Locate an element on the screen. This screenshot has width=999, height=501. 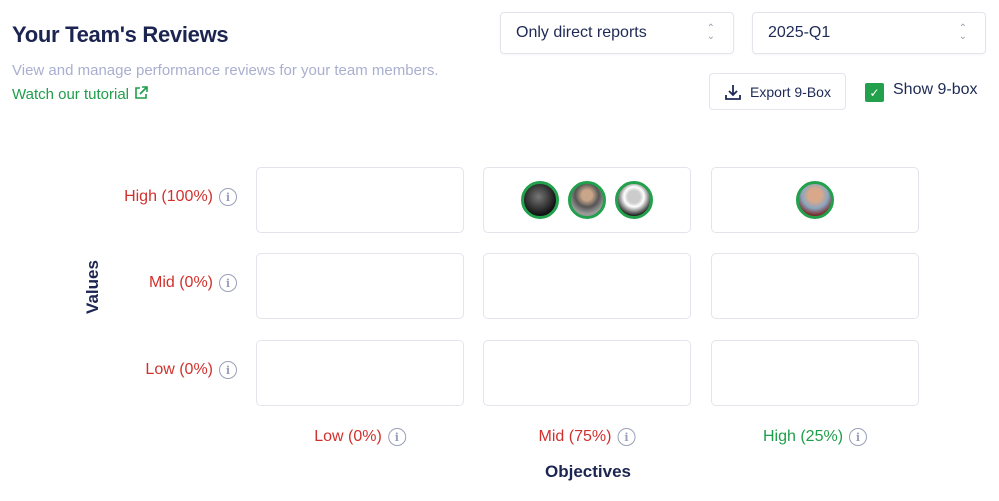
row-label-low: Low (0%) i is located at coordinates (191, 370).